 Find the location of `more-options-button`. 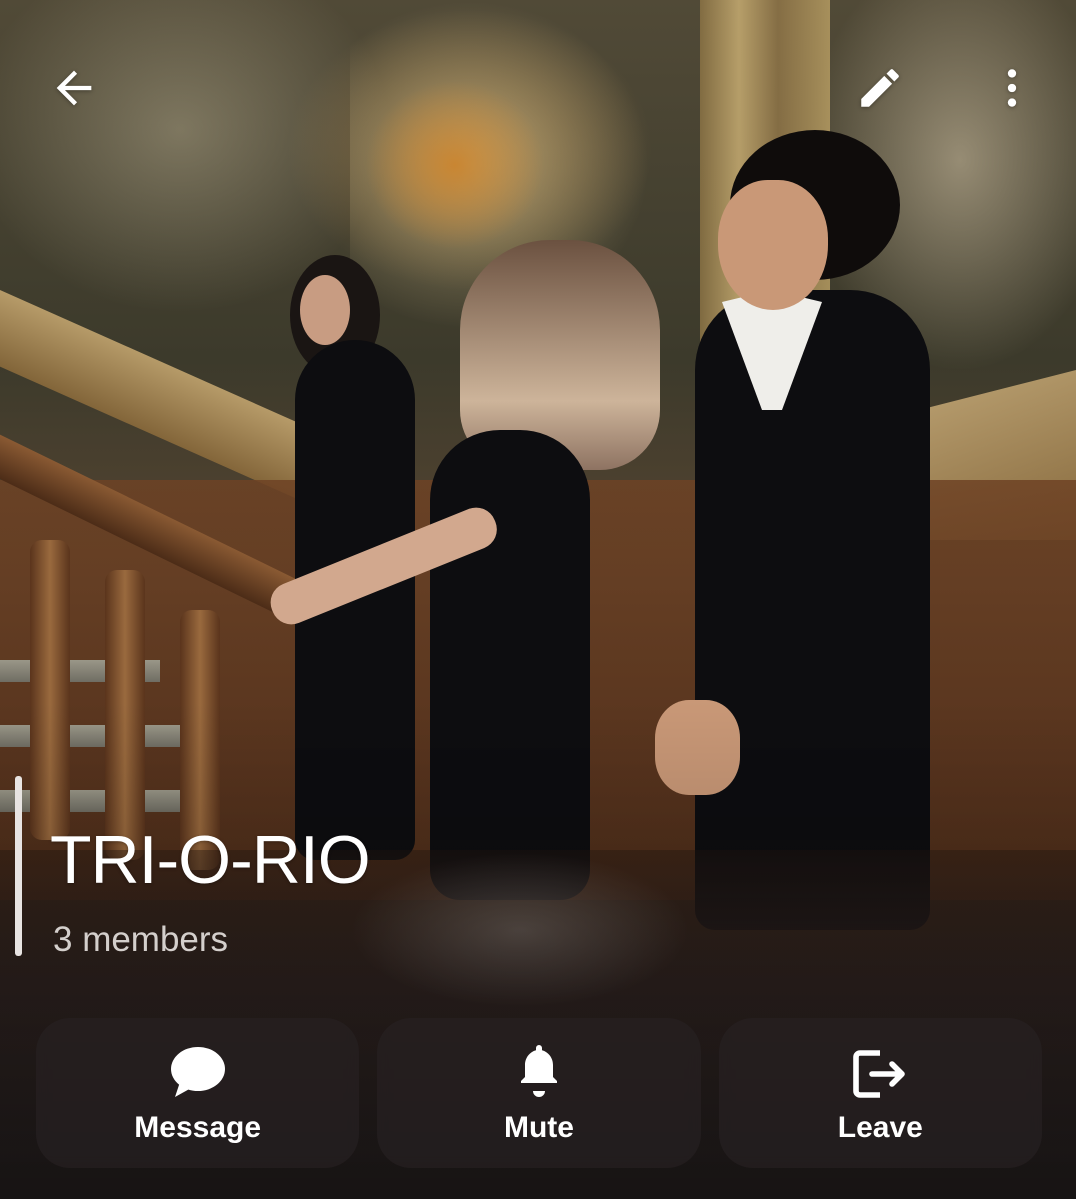

more-options-button is located at coordinates (1012, 88).